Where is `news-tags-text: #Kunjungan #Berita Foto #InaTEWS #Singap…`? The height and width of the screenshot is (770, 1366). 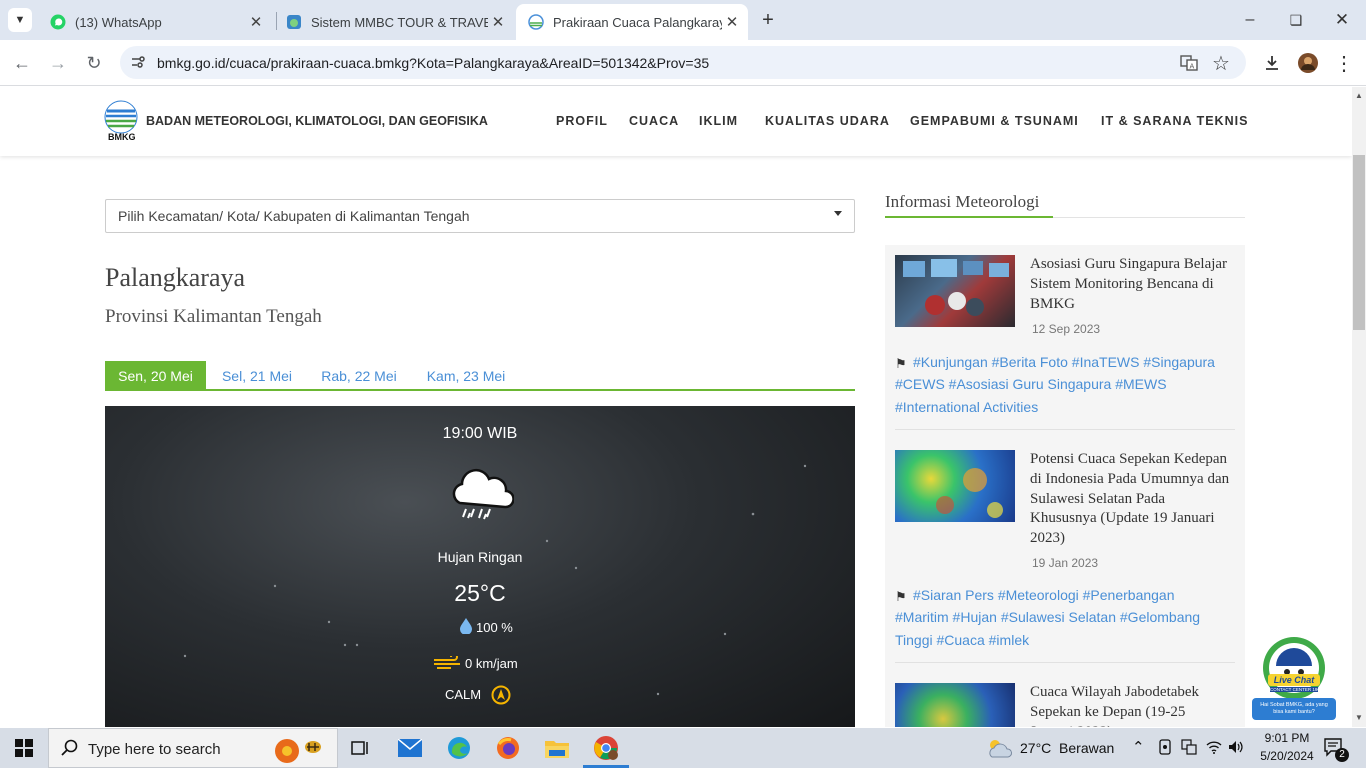
news-tags-text: #Kunjungan #Berita Foto #InaTEWS #Singap… is located at coordinates (1055, 384).